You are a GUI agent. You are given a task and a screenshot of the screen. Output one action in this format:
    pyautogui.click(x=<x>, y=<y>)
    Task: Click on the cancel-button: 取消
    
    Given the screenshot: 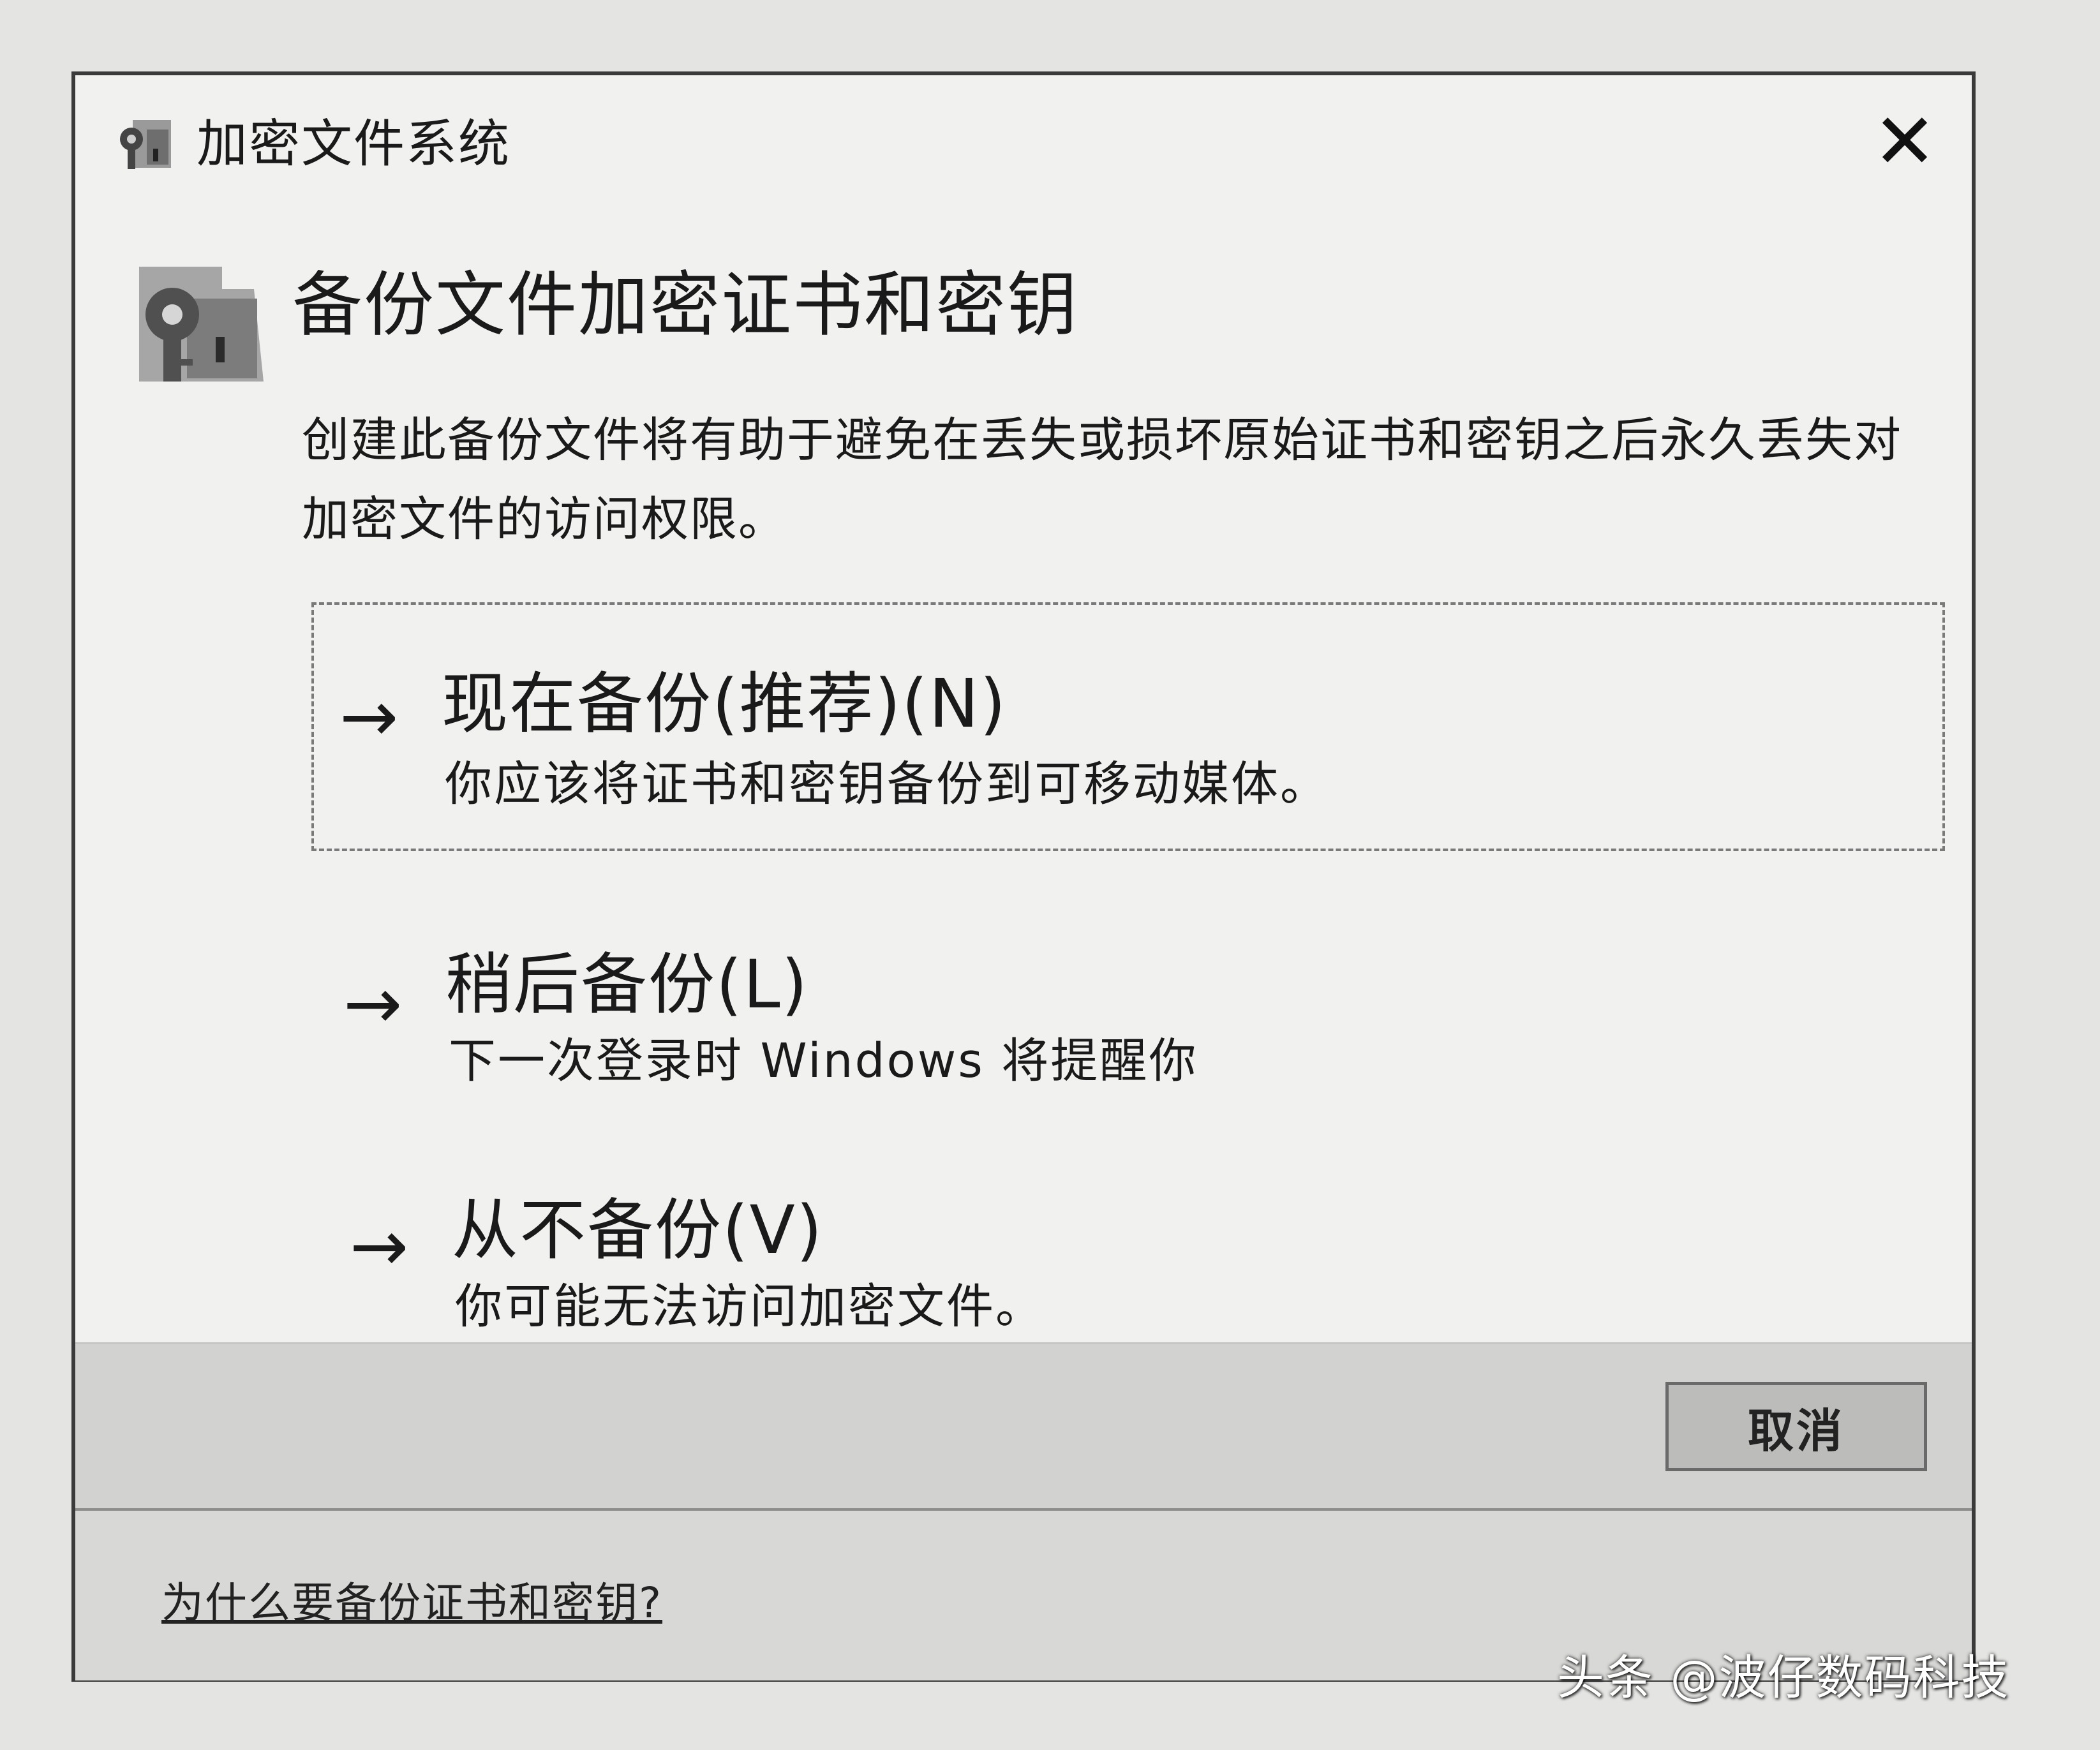 What is the action you would take?
    pyautogui.click(x=1796, y=1426)
    